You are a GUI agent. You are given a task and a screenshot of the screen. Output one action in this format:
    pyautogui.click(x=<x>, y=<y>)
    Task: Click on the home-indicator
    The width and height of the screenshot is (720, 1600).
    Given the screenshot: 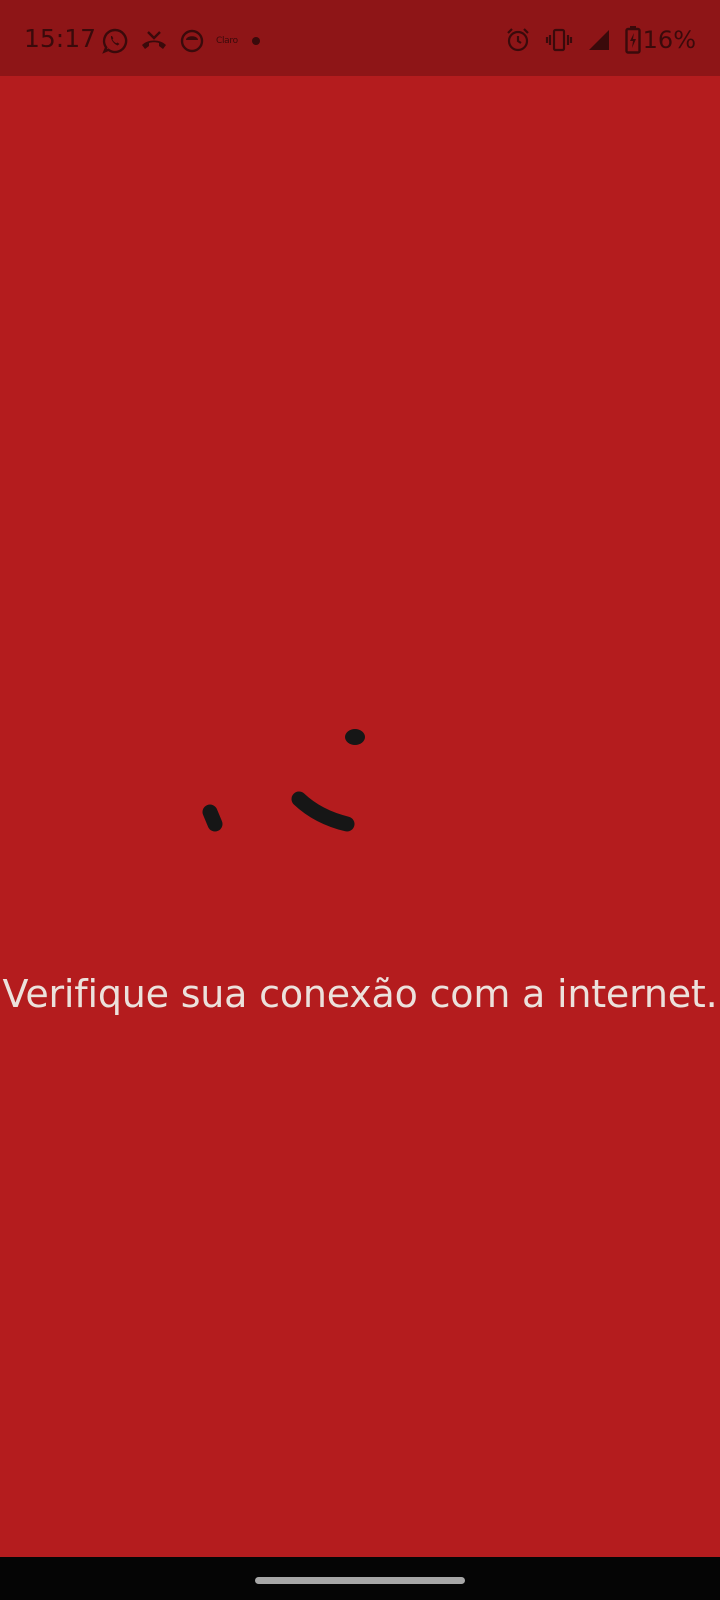 What is the action you would take?
    pyautogui.click(x=360, y=1580)
    